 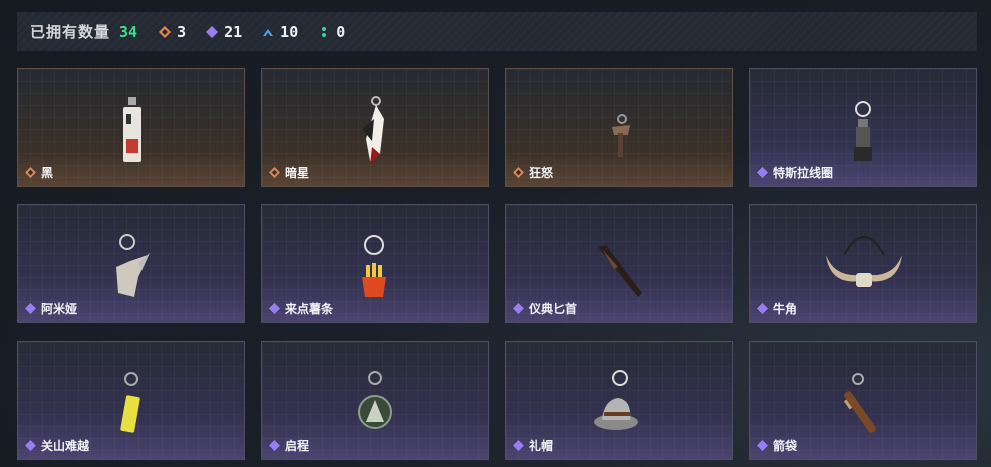 I want to click on stat-orange-count: 3, so click(x=182, y=31).